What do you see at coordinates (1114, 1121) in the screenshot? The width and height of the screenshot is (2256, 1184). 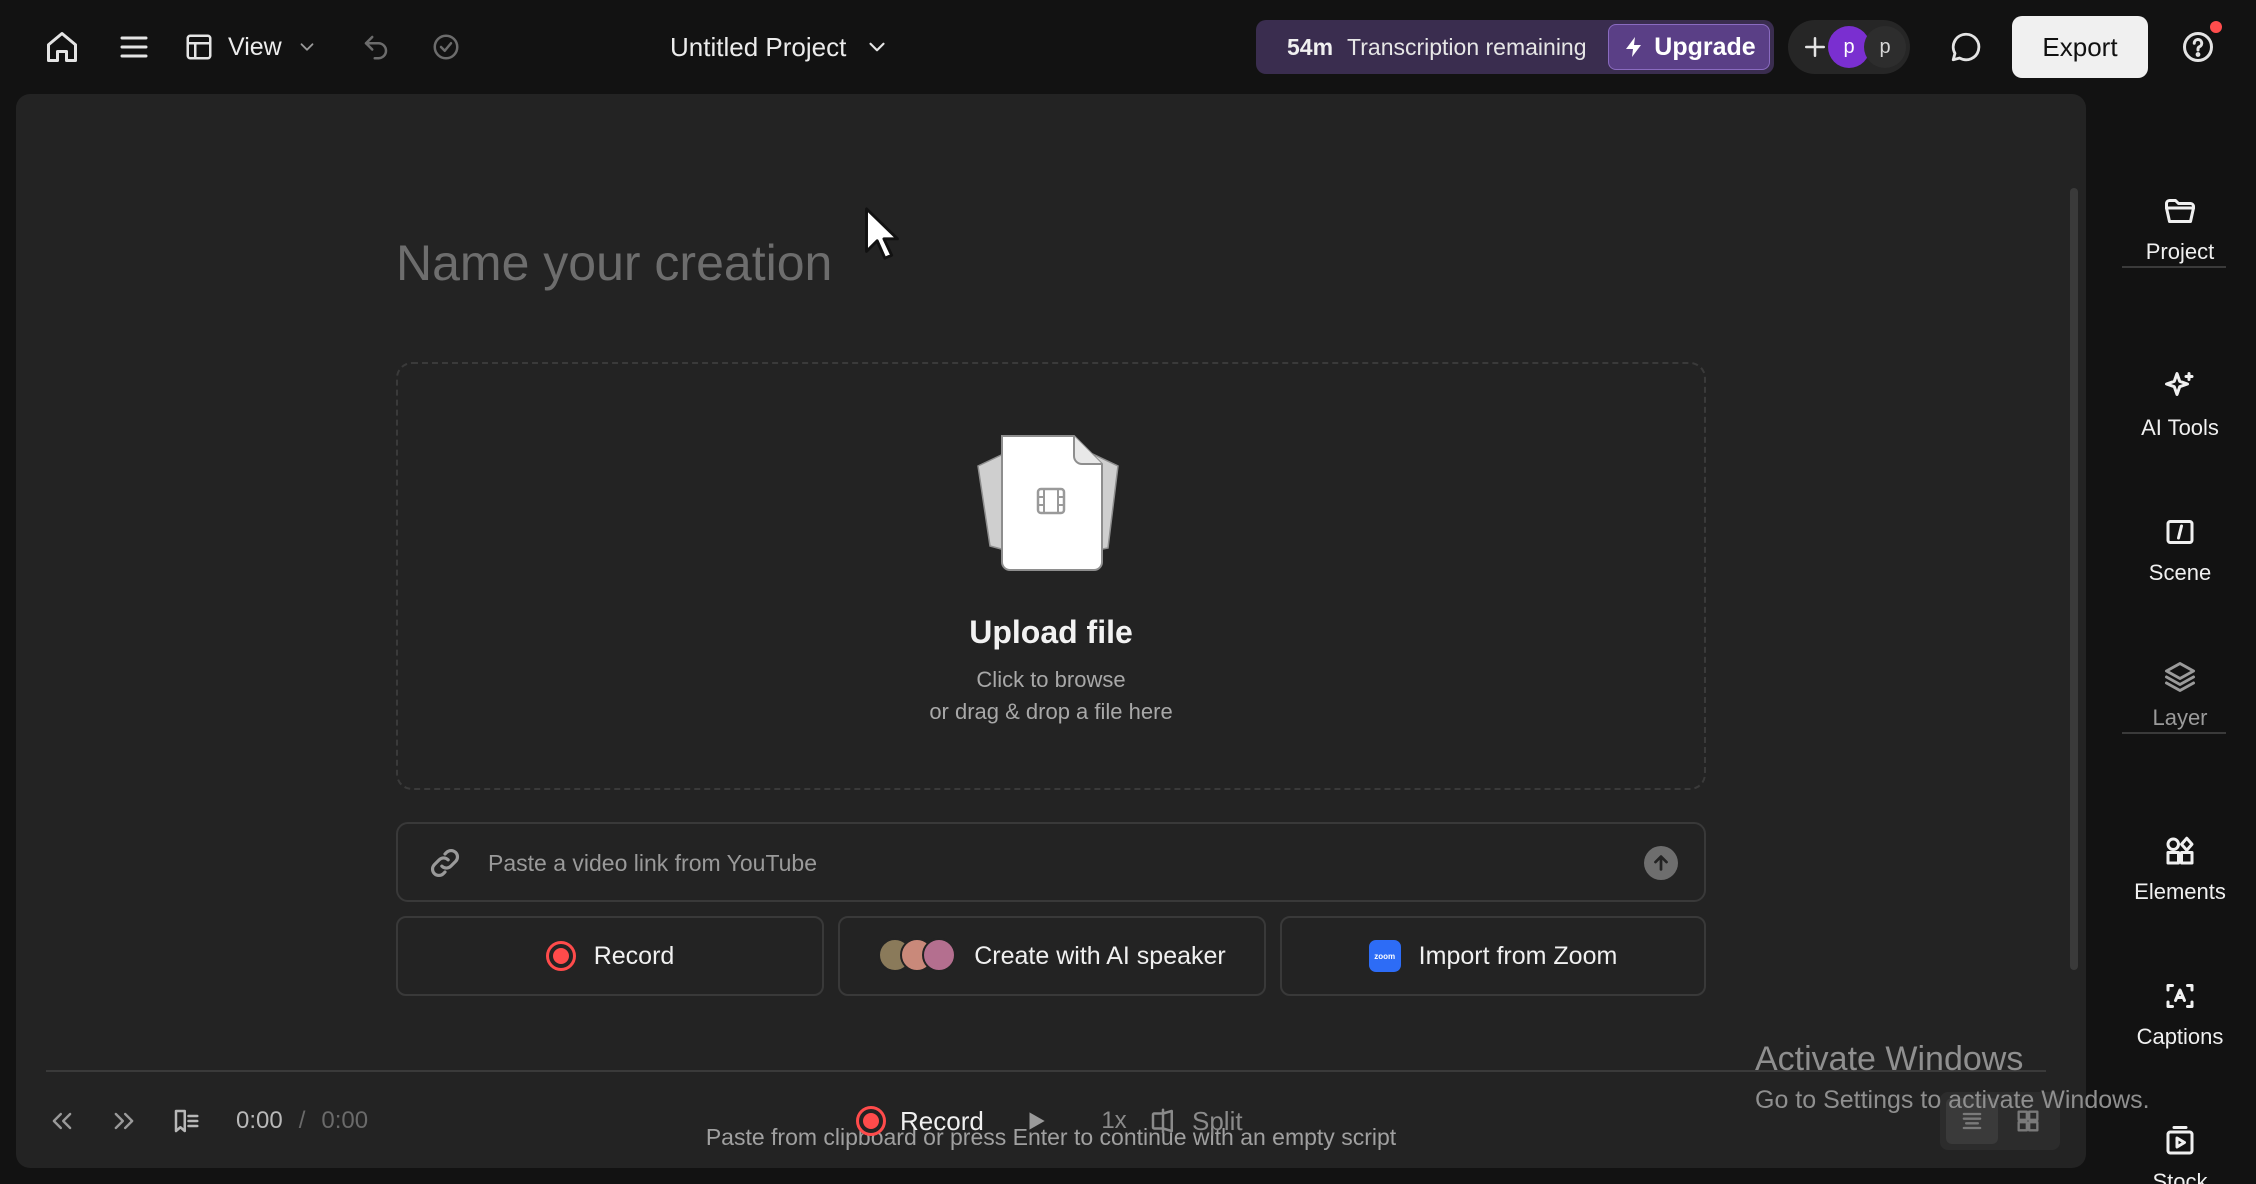 I see `playback-speed-button: 1x` at bounding box center [1114, 1121].